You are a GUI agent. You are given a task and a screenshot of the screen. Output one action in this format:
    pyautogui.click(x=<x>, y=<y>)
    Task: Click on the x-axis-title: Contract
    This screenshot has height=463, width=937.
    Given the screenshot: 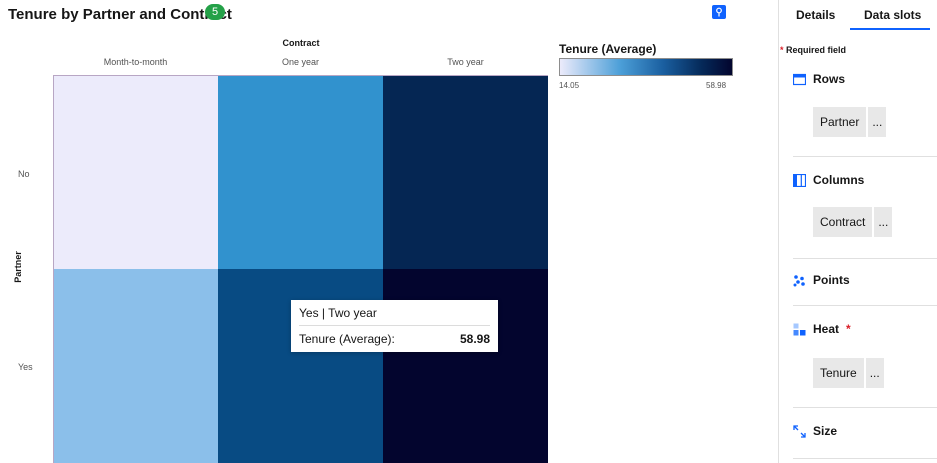 What is the action you would take?
    pyautogui.click(x=301, y=43)
    